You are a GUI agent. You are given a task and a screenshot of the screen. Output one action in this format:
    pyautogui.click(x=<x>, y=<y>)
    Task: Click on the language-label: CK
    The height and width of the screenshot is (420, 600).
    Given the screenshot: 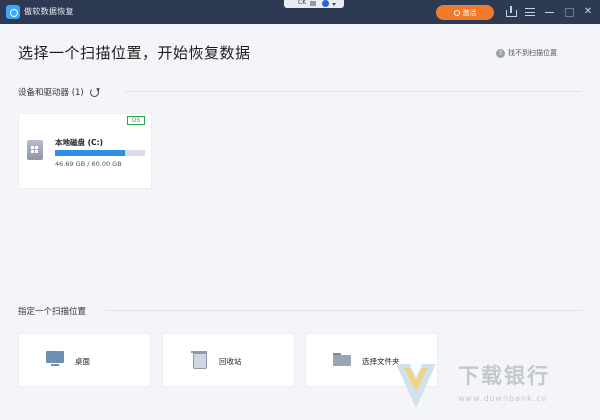 What is the action you would take?
    pyautogui.click(x=302, y=3)
    